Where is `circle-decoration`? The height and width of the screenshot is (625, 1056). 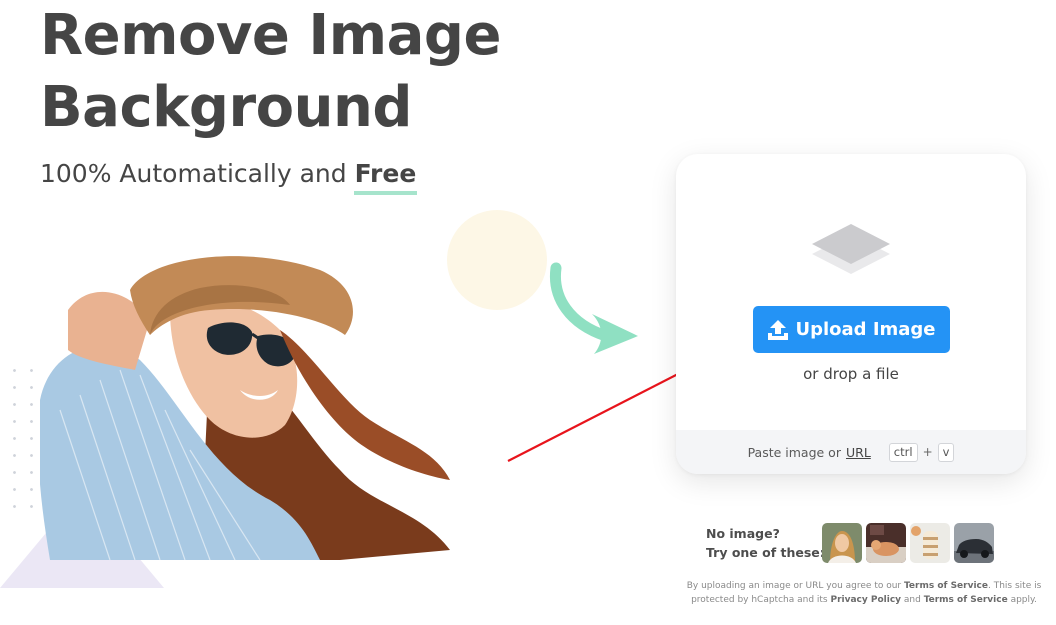
circle-decoration is located at coordinates (497, 260).